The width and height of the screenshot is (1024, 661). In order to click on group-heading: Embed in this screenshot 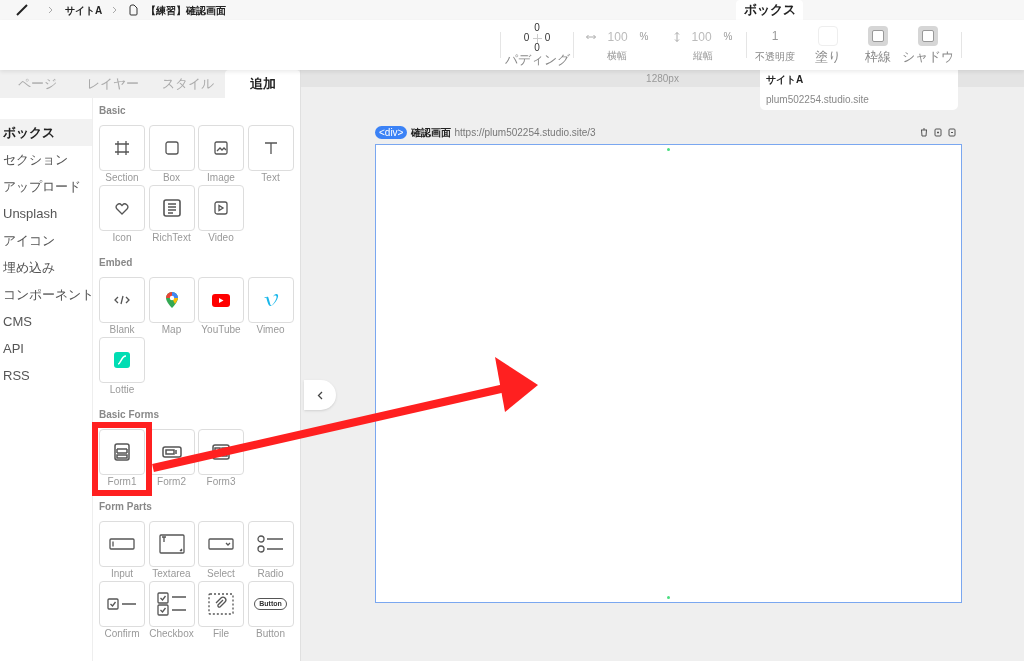, I will do `click(116, 263)`.